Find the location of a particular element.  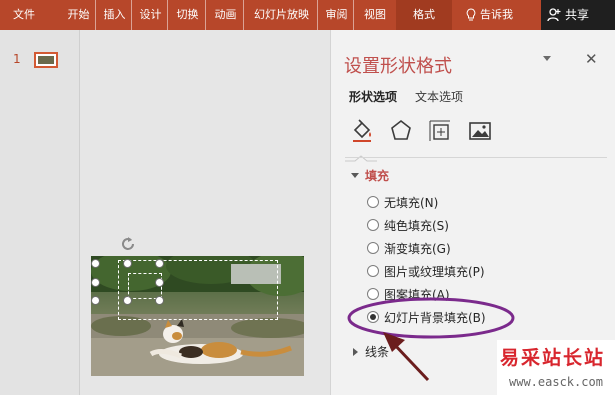

resize-handle-top-middle is located at coordinates (127, 263).